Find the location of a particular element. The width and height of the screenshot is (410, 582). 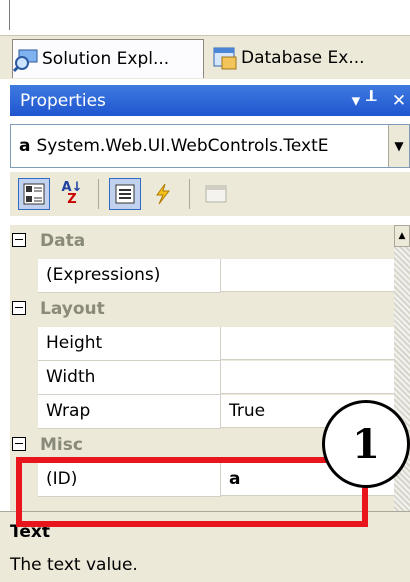

pin-icon: ▾ ┸ is located at coordinates (364, 101).